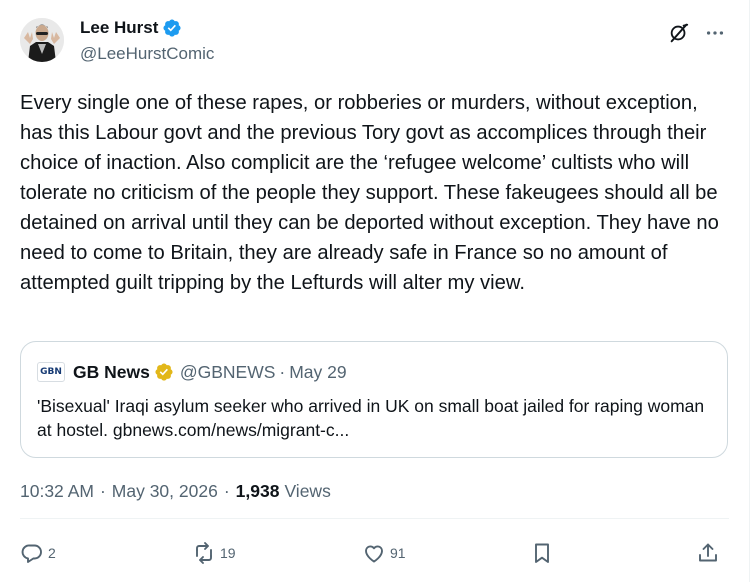 The height and width of the screenshot is (582, 750). I want to click on grok-icon, so click(679, 33).